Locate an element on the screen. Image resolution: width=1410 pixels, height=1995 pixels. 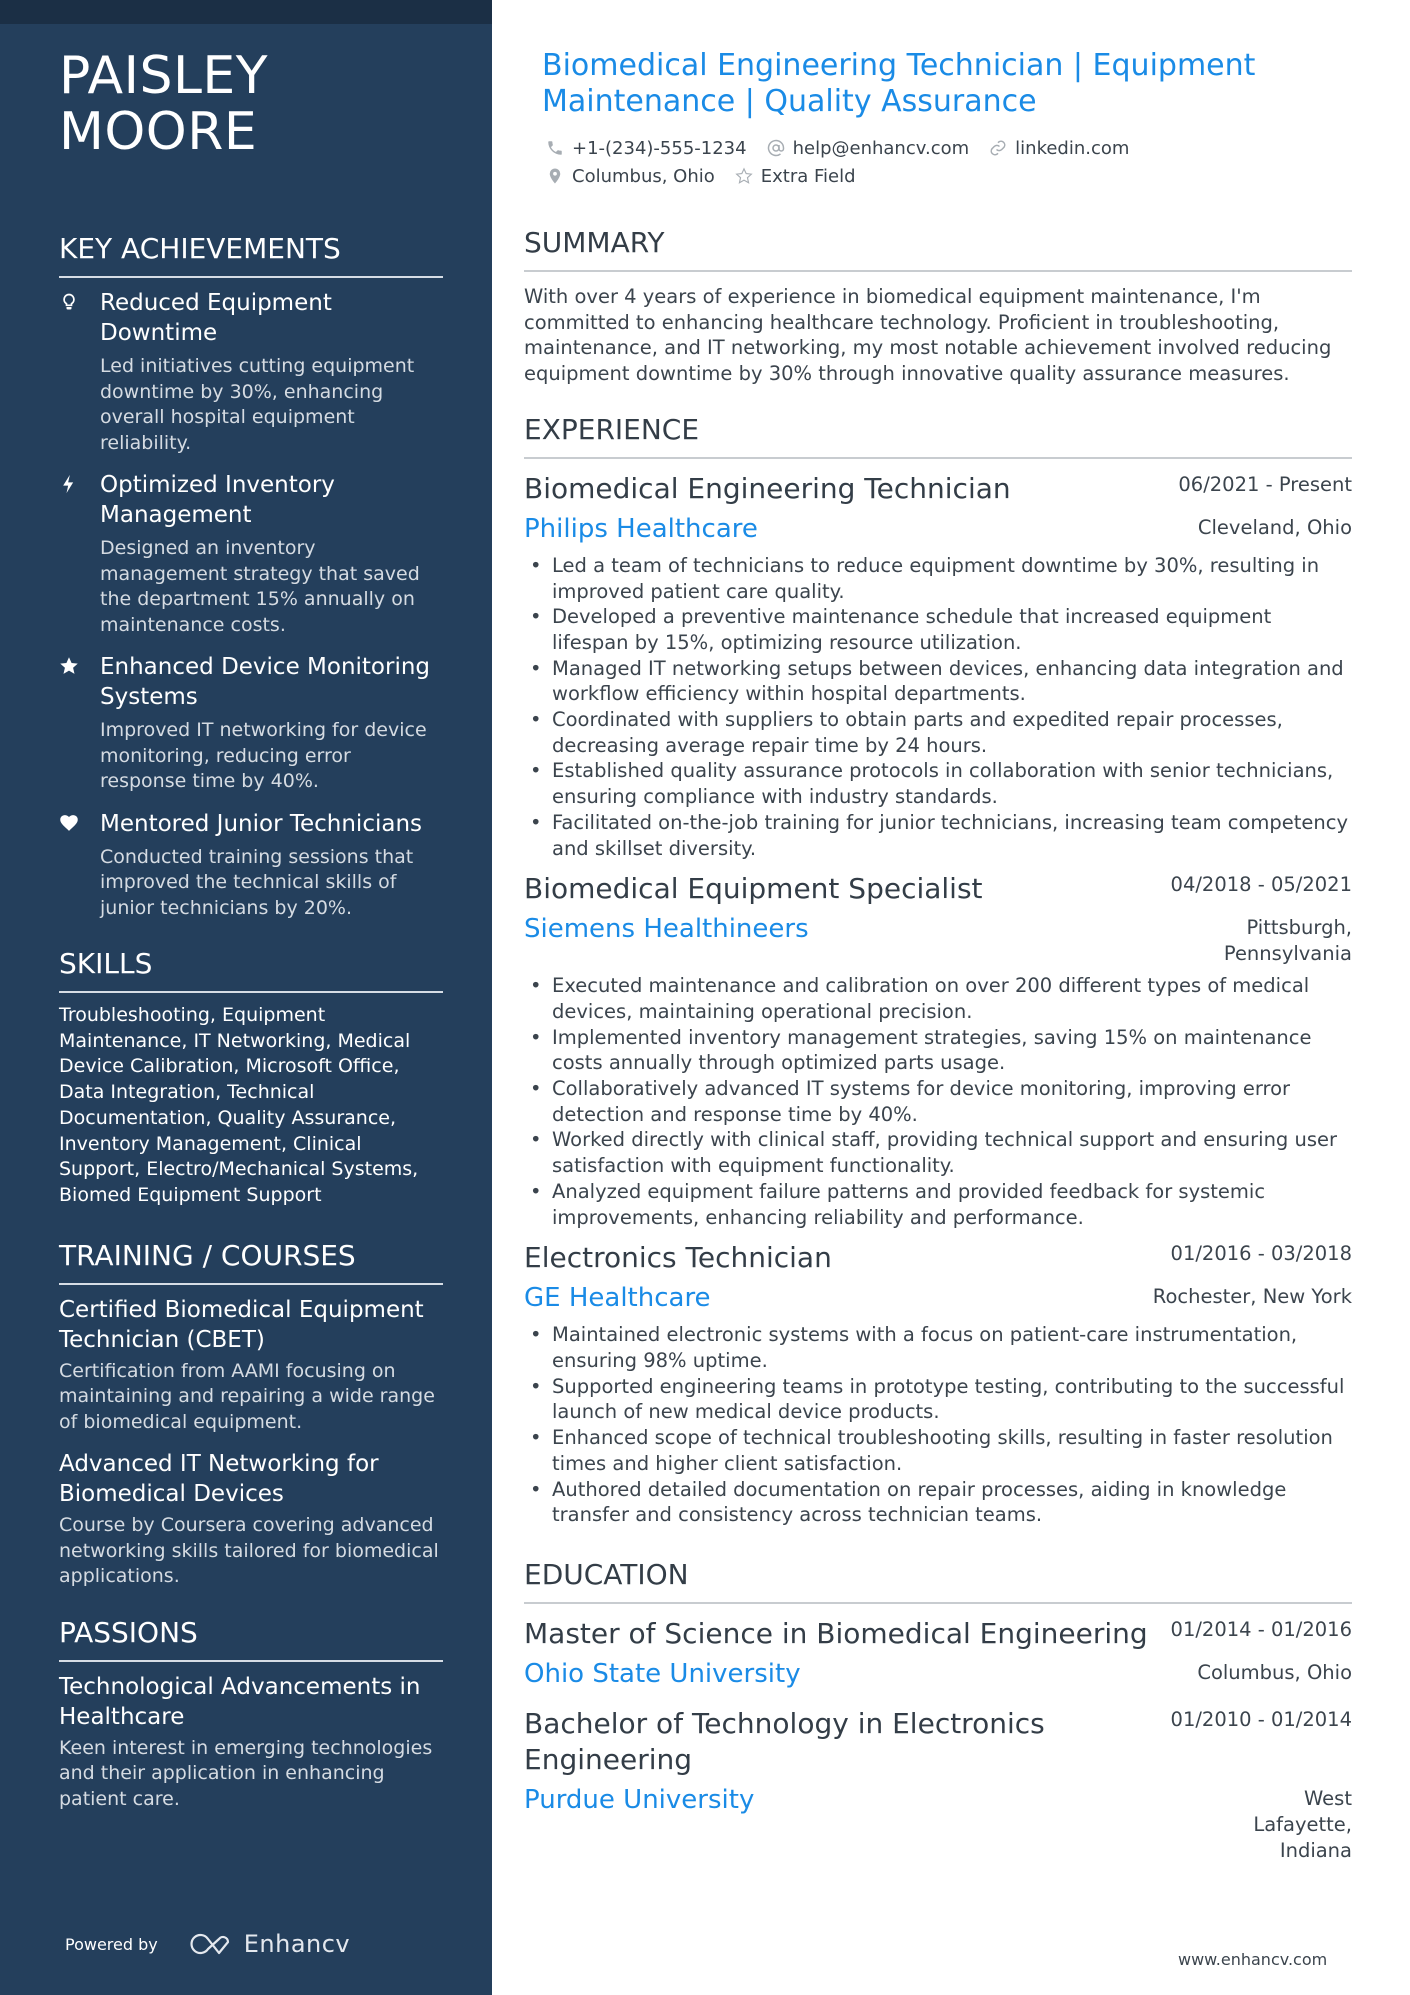
education-dates: 01/2014 - 01/2016 is located at coordinates (1261, 1629).